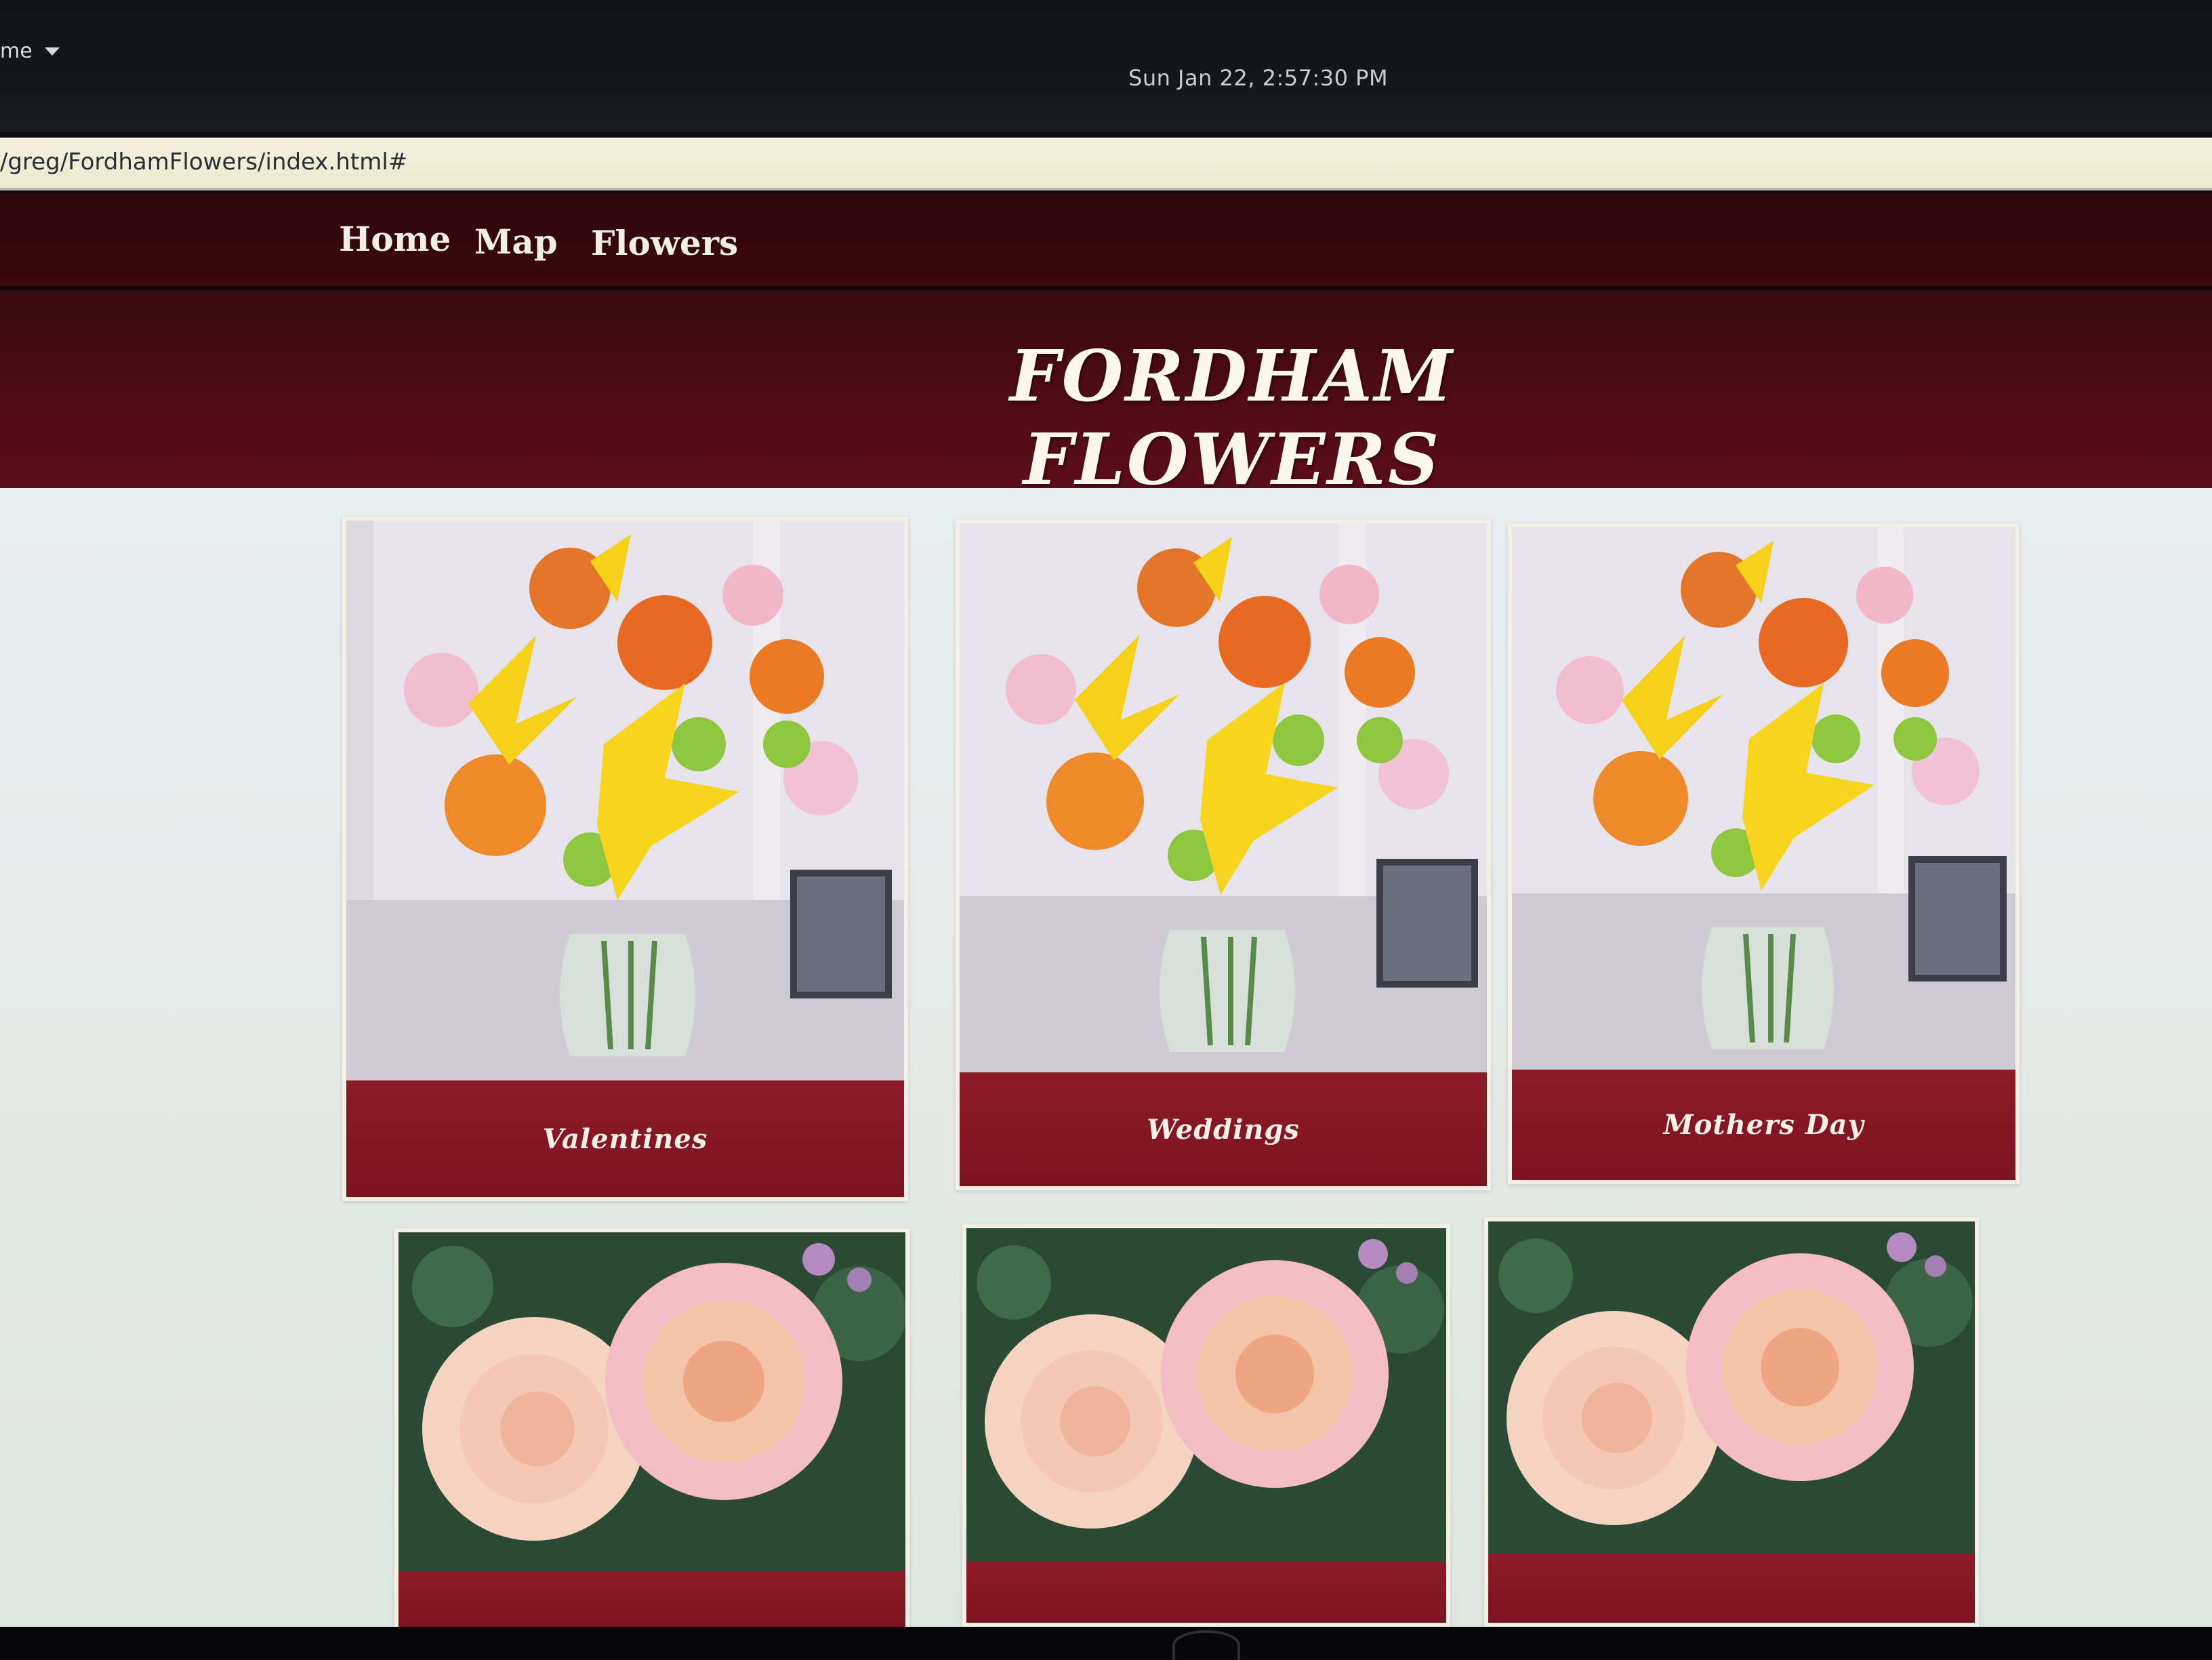  Describe the element at coordinates (516, 242) in the screenshot. I see `nav-map-link: Map` at that location.